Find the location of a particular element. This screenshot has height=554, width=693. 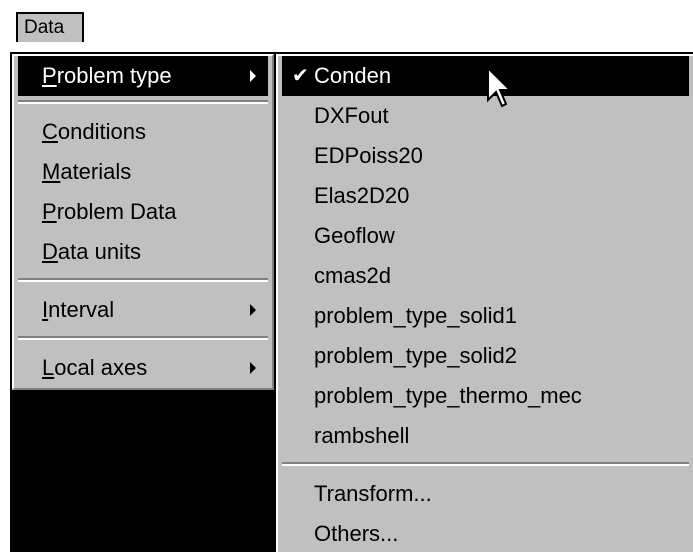

menu-item-problem-data-label: roblem Data is located at coordinates (116, 211).